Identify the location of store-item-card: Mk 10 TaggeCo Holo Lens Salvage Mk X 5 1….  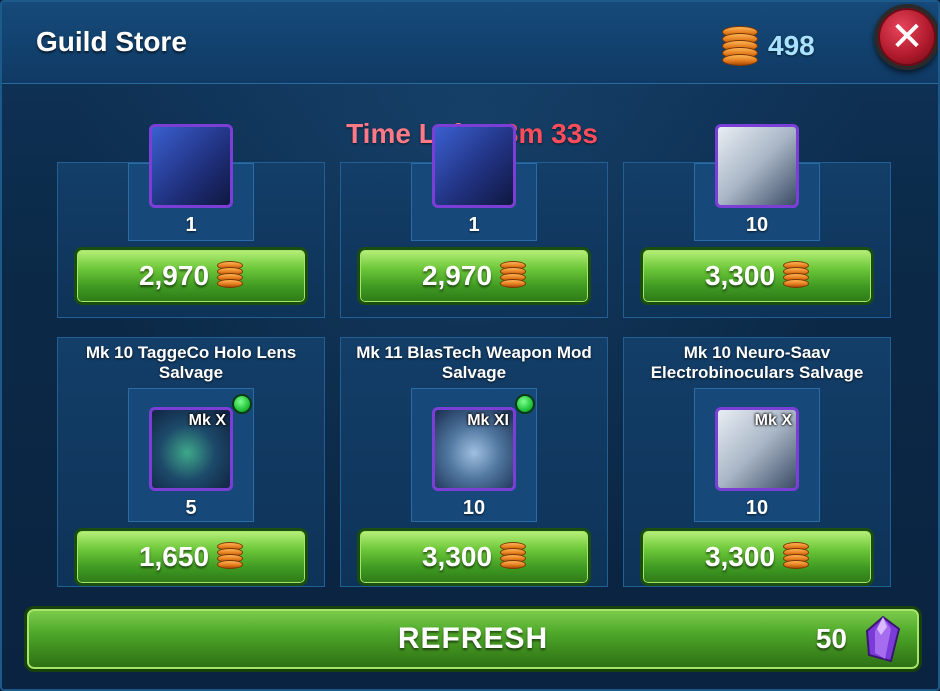
(191, 462).